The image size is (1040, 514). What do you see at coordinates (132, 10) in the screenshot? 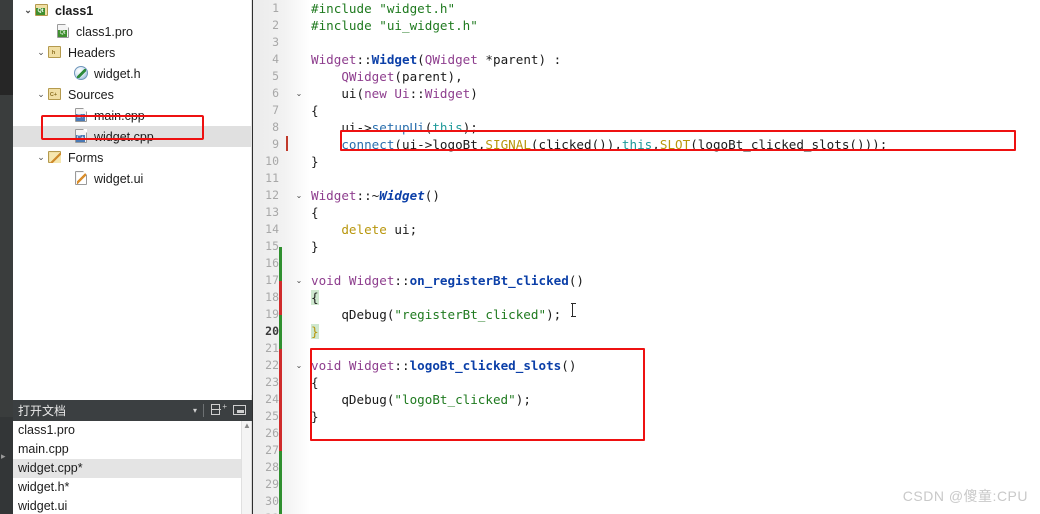
I see `tree-item-class1: ⌄ Qt class1` at bounding box center [132, 10].